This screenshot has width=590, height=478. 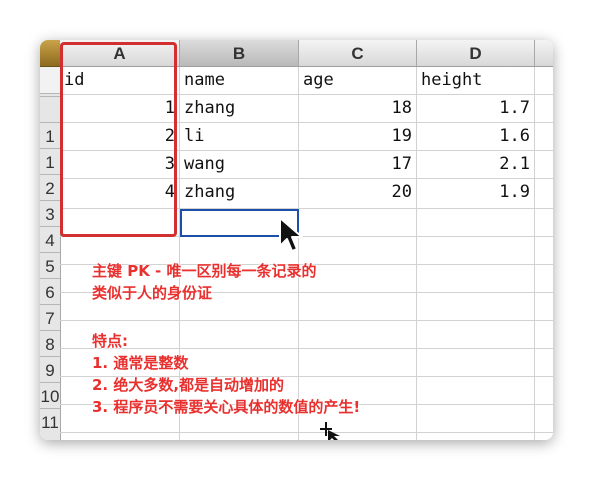 I want to click on annotation-point3: 3. 程序员不需要关心具体的数值的产生!, so click(x=226, y=407).